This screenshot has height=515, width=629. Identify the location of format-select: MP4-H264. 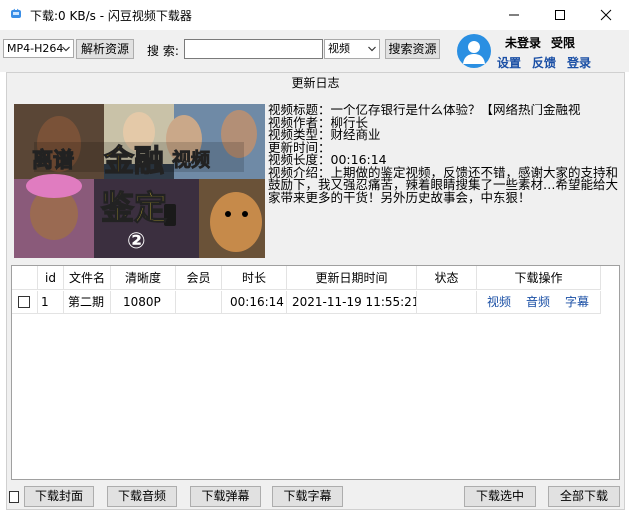
(38, 48).